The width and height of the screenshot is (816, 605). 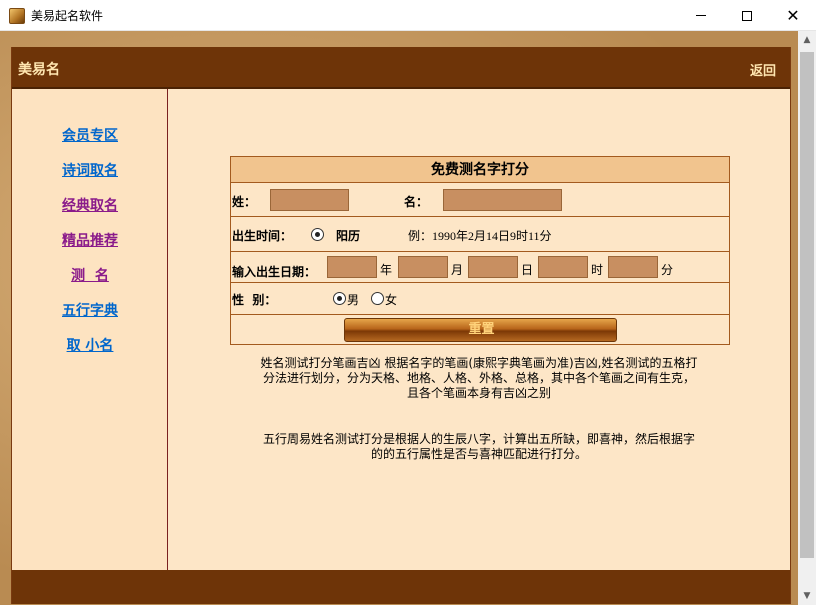 What do you see at coordinates (633, 267) in the screenshot?
I see `minute-input` at bounding box center [633, 267].